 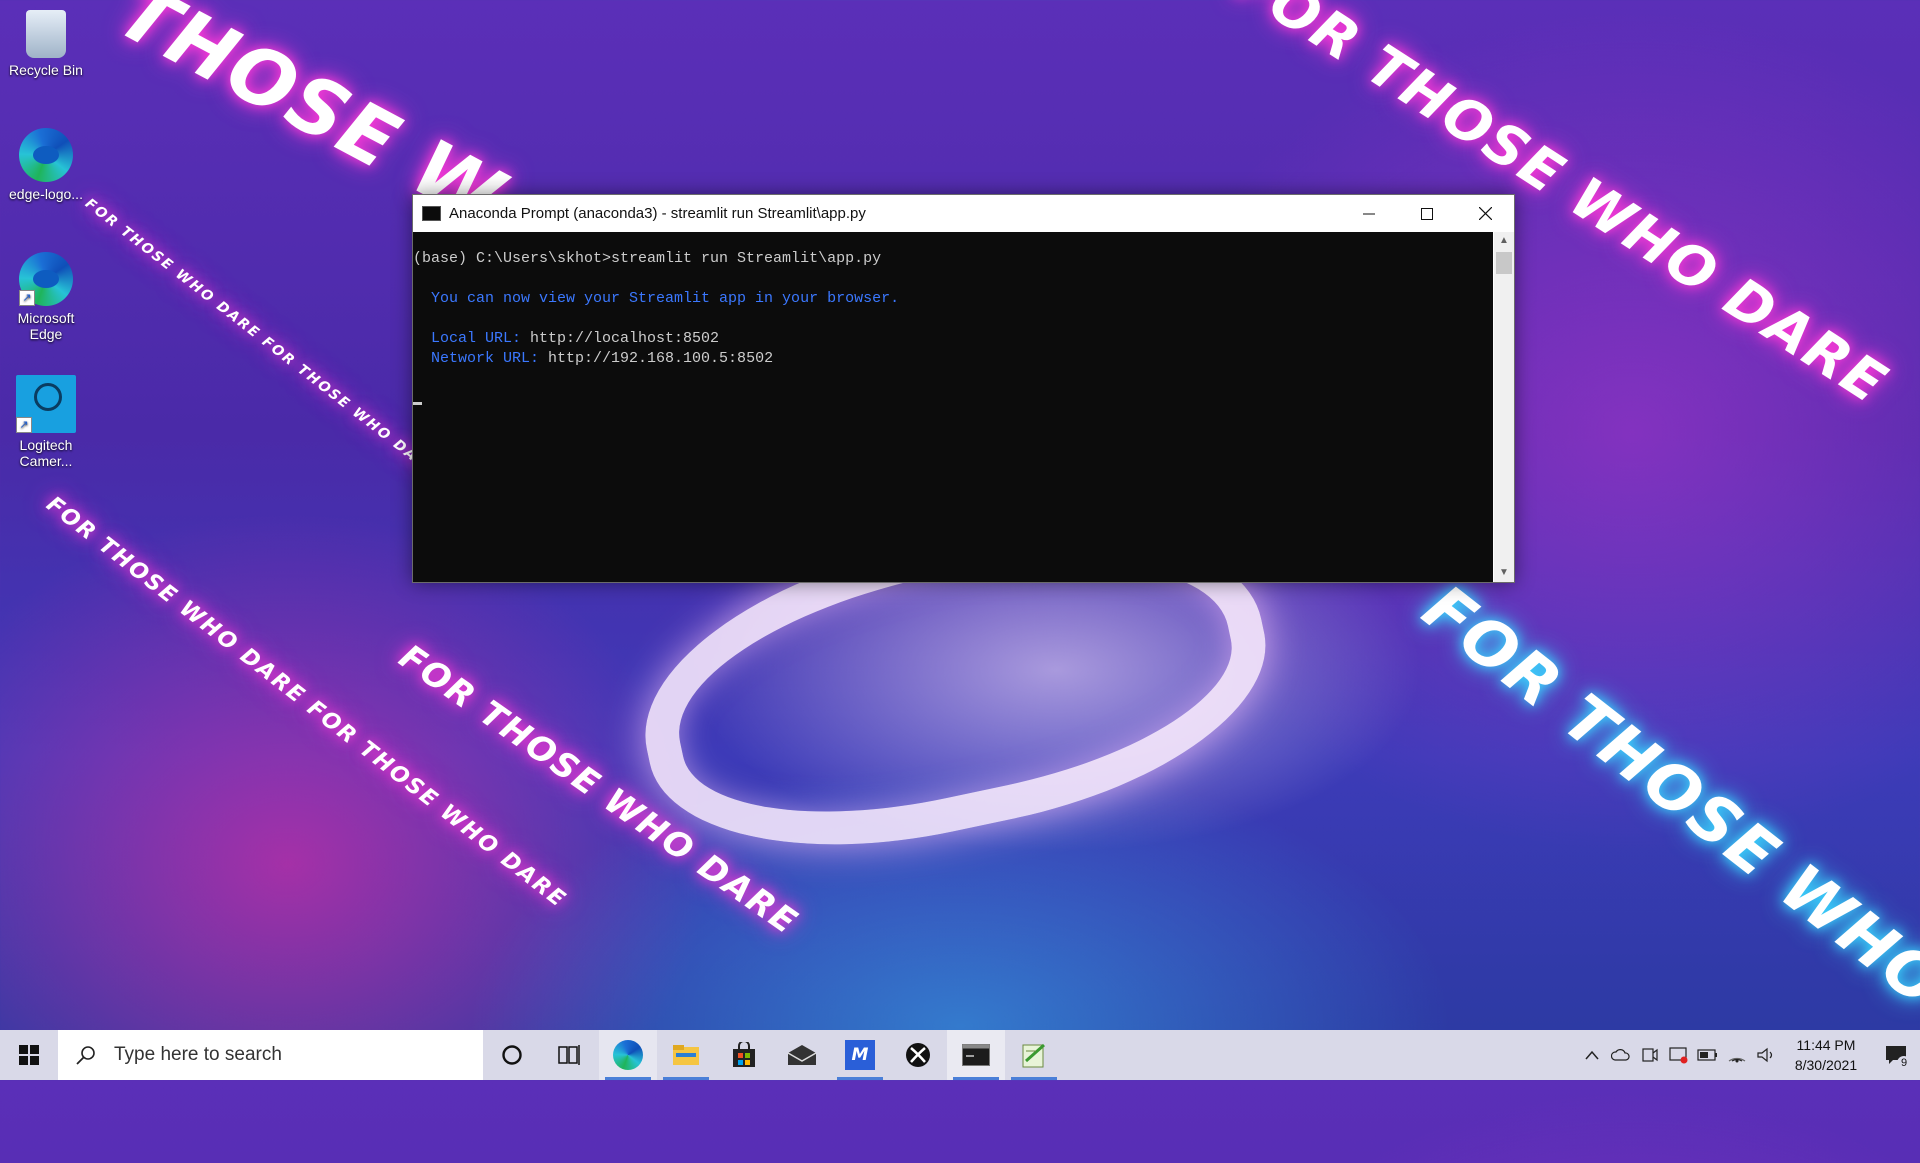 I want to click on taskbar-app-terminal, so click(x=976, y=1055).